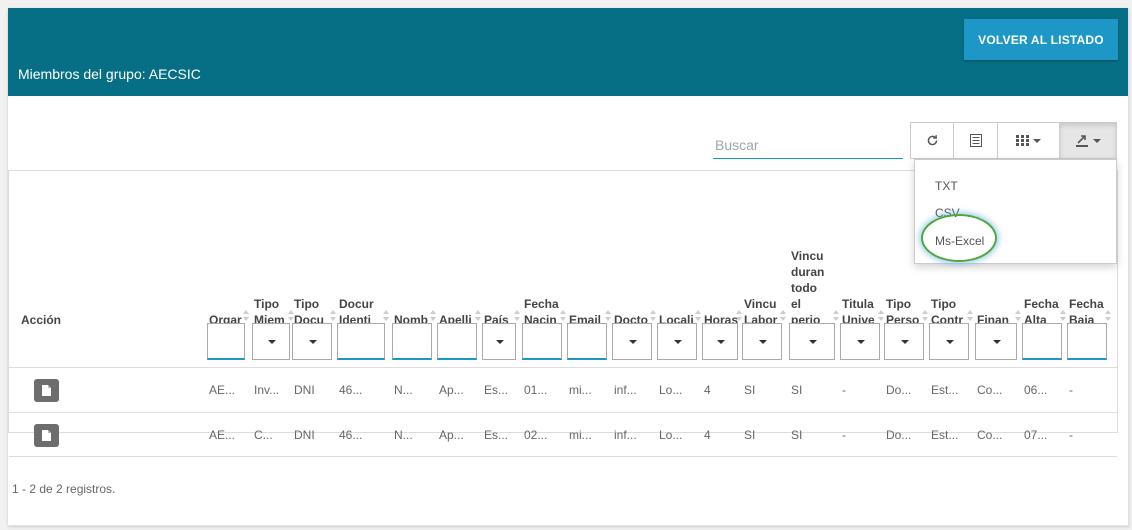 The width and height of the screenshot is (1132, 530). What do you see at coordinates (808, 145) in the screenshot?
I see `search-input` at bounding box center [808, 145].